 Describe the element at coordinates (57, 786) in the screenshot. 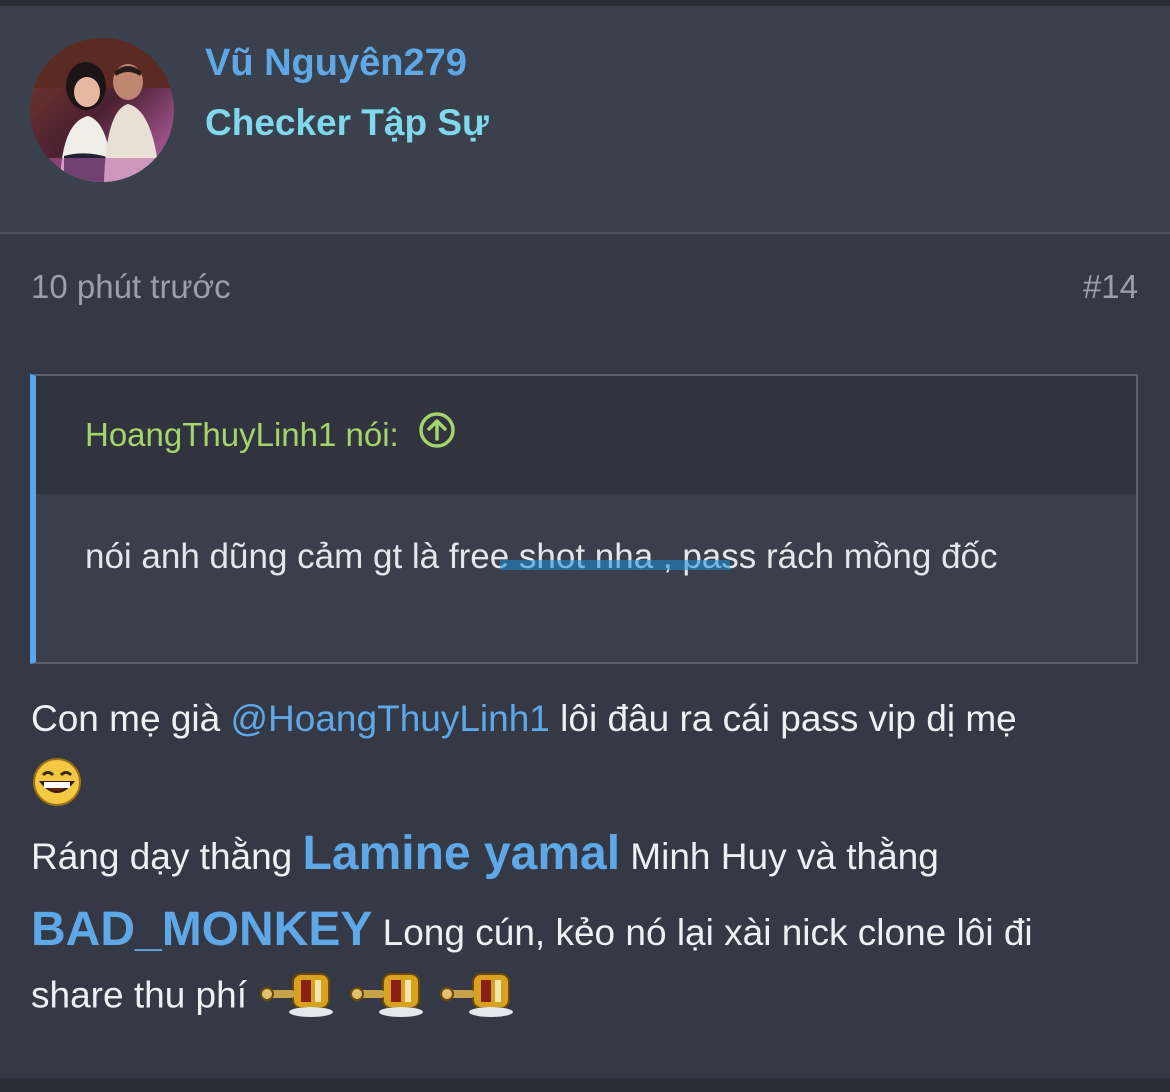

I see `laughing-emoji-icon` at that location.